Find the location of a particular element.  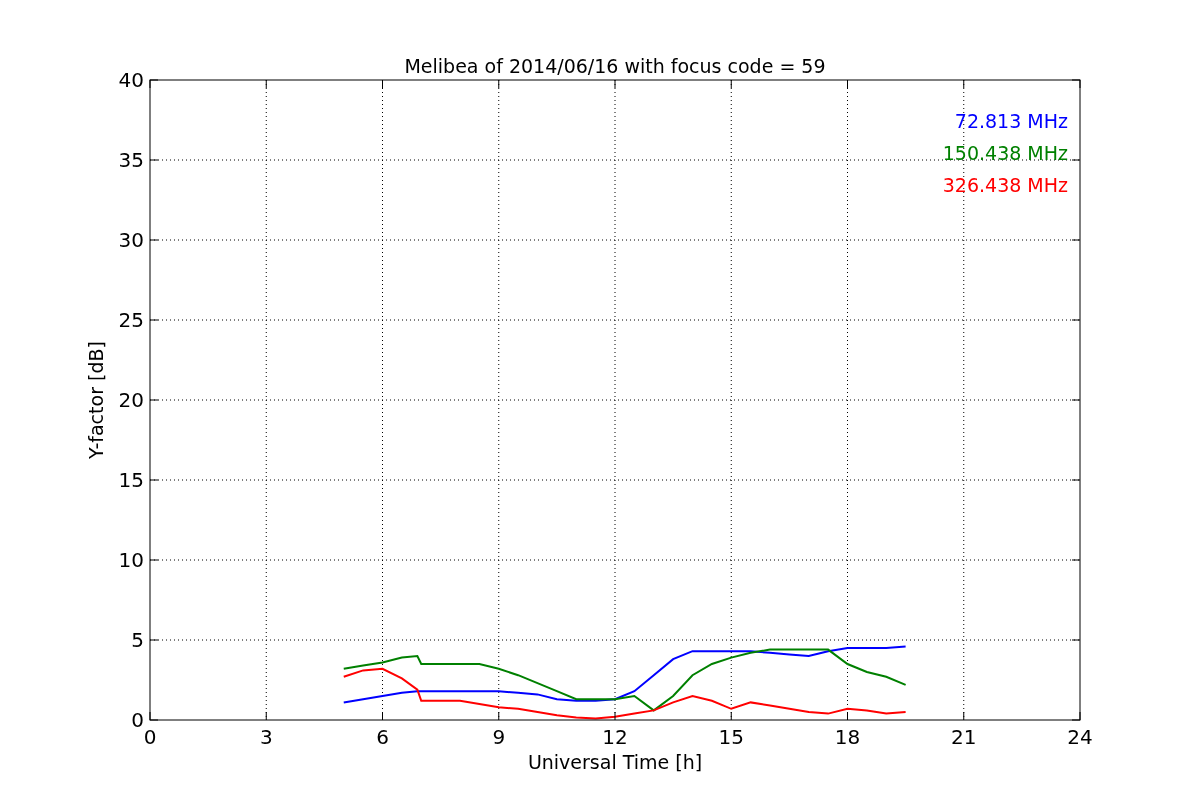

y-tick-label: 30 is located at coordinates (131, 240).